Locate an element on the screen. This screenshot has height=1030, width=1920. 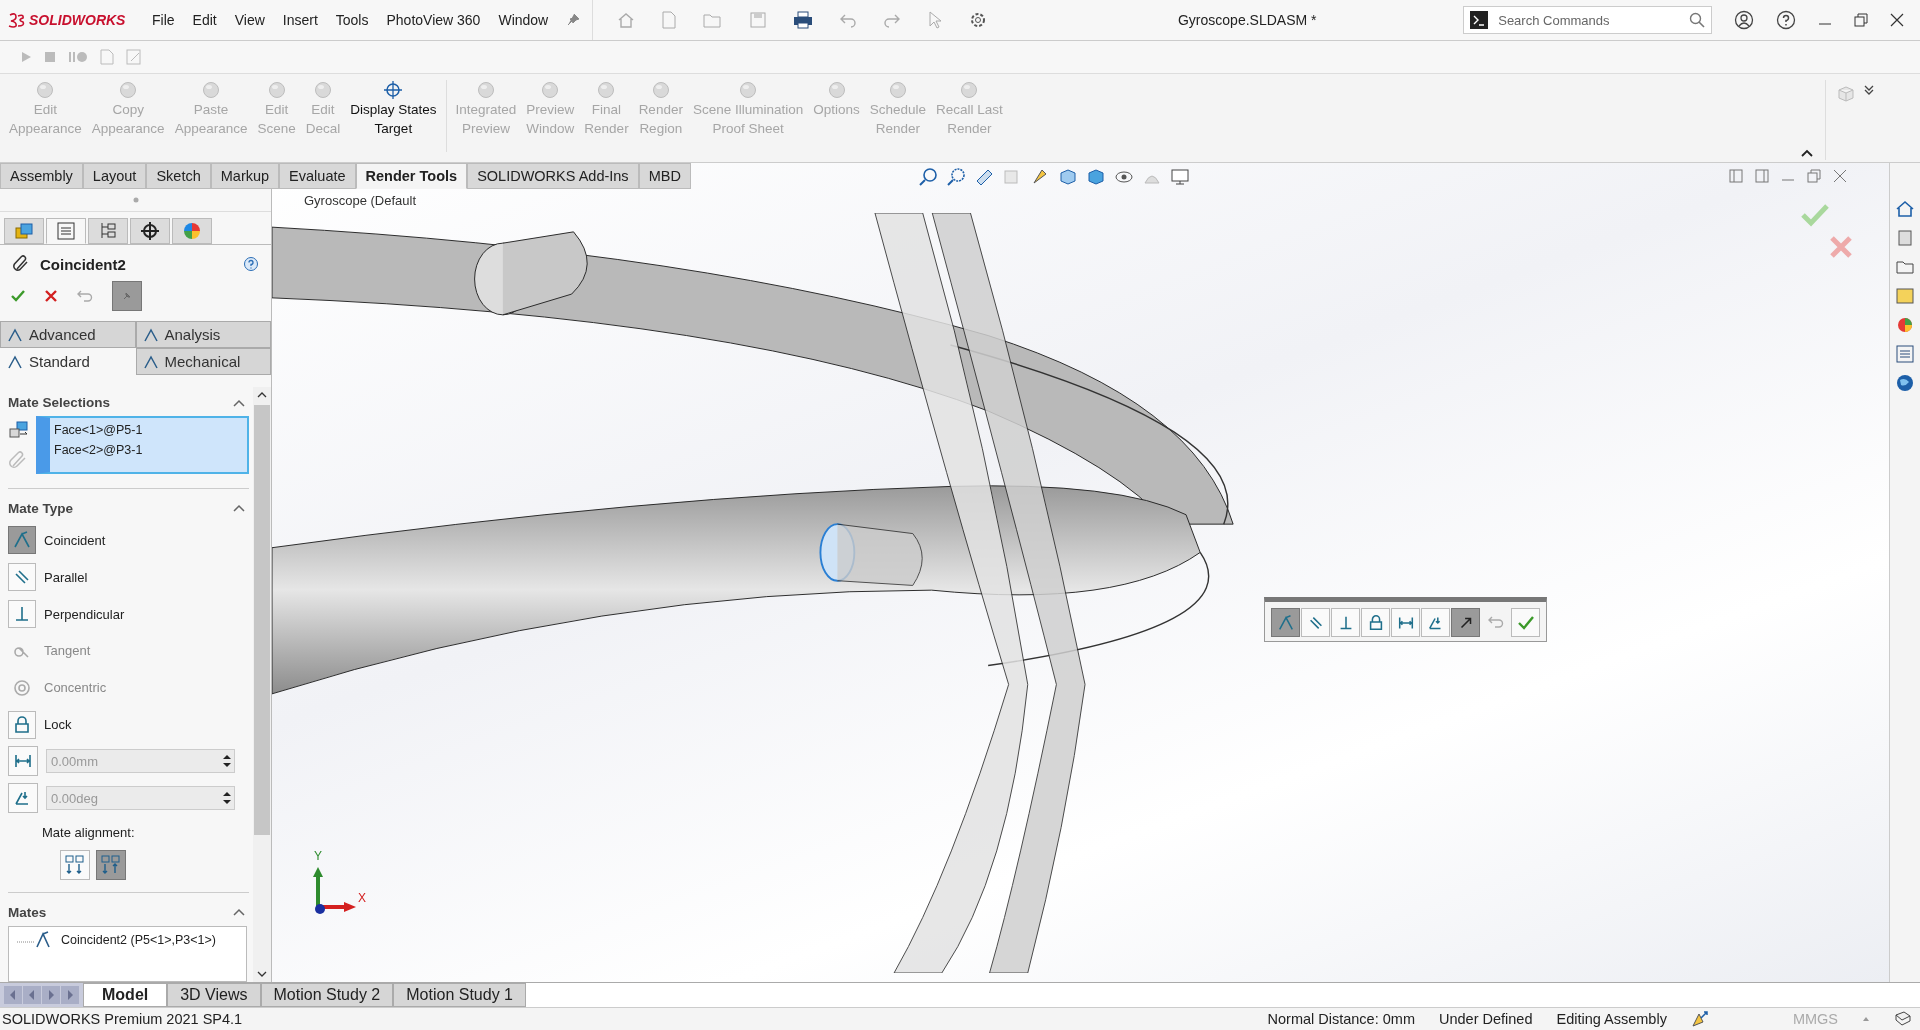
appearances-icon is located at coordinates (1905, 325).